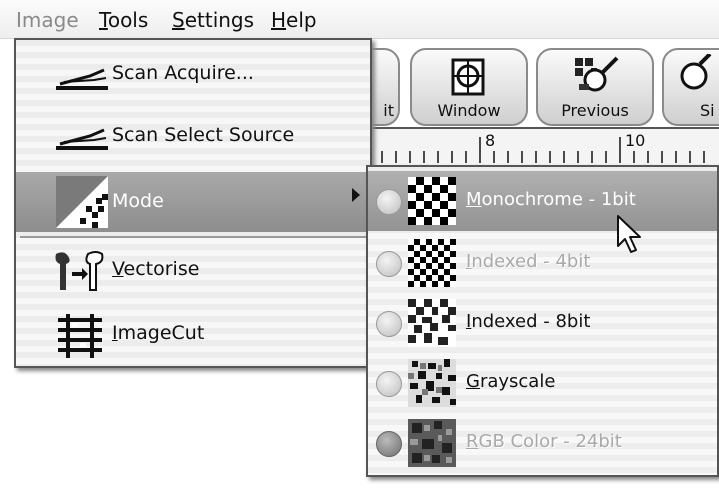 The width and height of the screenshot is (719, 492). Describe the element at coordinates (193, 237) in the screenshot. I see `menu-separator` at that location.